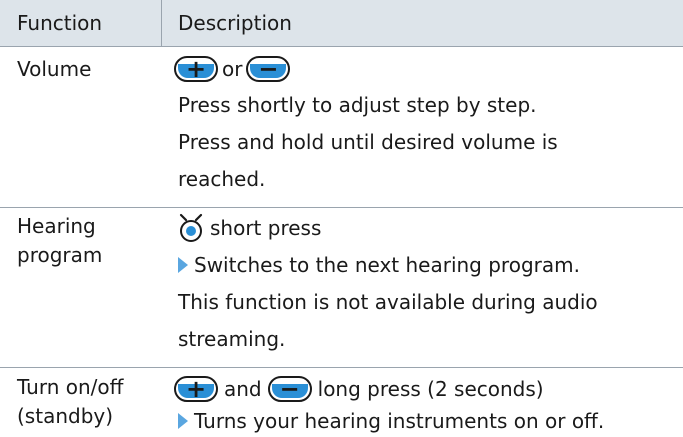 Image resolution: width=683 pixels, height=437 pixels. What do you see at coordinates (70, 387) in the screenshot?
I see `row-onoff-function-1: Turn on/off` at bounding box center [70, 387].